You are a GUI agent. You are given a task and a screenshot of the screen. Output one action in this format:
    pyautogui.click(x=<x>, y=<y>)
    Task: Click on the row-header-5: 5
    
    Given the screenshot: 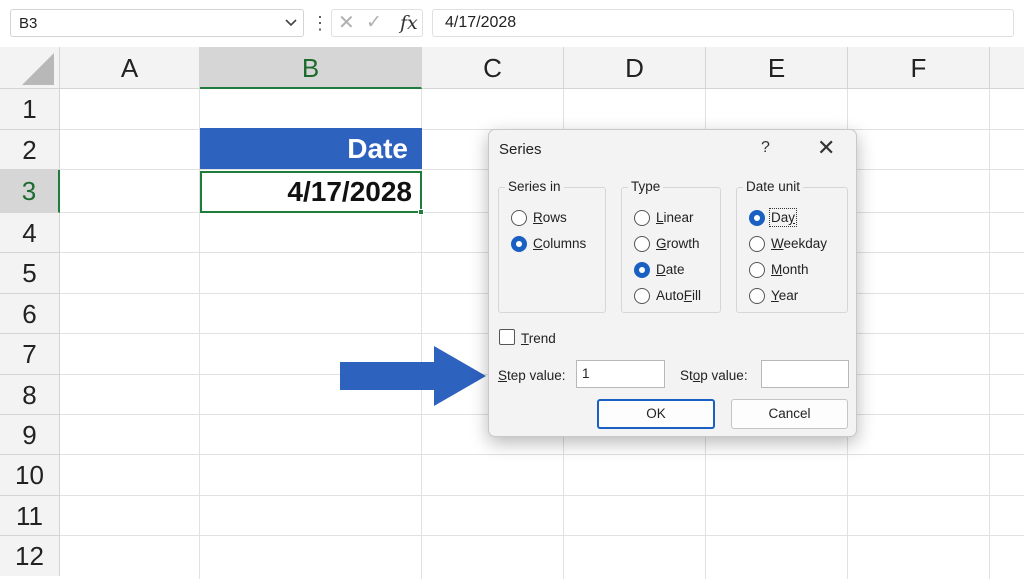 What is the action you would take?
    pyautogui.click(x=30, y=273)
    